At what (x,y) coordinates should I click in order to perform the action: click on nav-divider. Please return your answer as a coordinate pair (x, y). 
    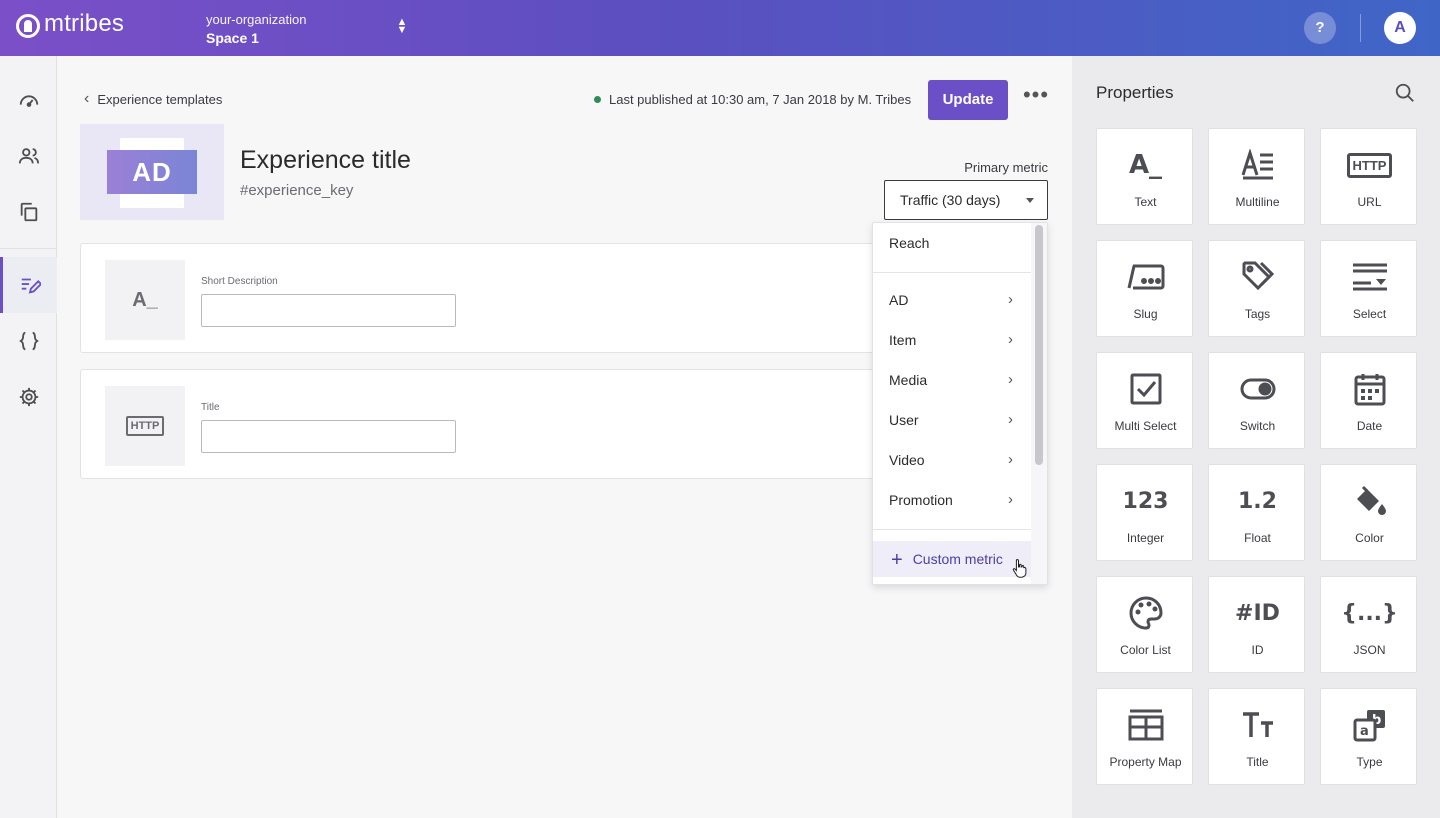
    Looking at the image, I should click on (28, 248).